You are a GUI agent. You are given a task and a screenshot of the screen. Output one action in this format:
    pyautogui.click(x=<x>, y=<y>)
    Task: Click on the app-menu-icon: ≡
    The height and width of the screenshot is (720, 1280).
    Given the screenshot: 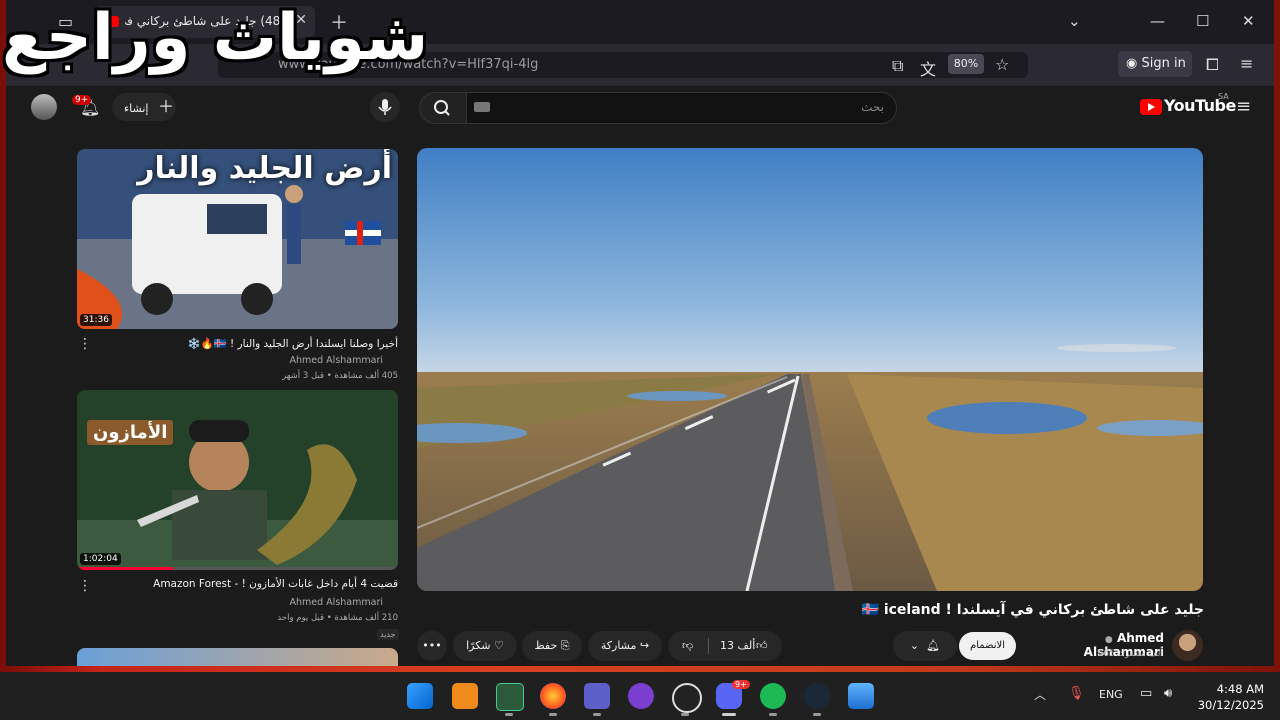 What is the action you would take?
    pyautogui.click(x=1246, y=63)
    